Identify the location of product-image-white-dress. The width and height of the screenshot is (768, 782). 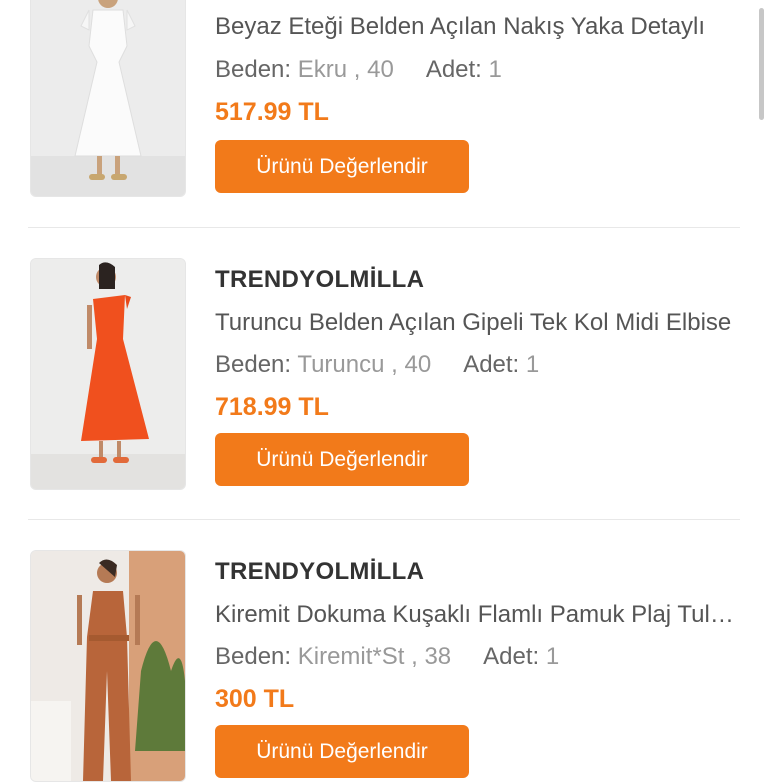
(108, 98).